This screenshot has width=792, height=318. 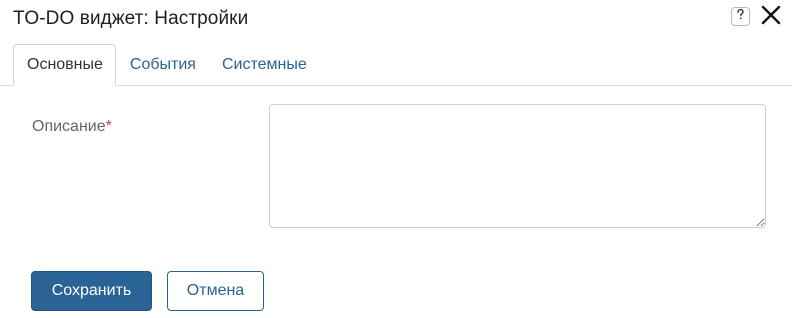 I want to click on close-icon, so click(x=771, y=17).